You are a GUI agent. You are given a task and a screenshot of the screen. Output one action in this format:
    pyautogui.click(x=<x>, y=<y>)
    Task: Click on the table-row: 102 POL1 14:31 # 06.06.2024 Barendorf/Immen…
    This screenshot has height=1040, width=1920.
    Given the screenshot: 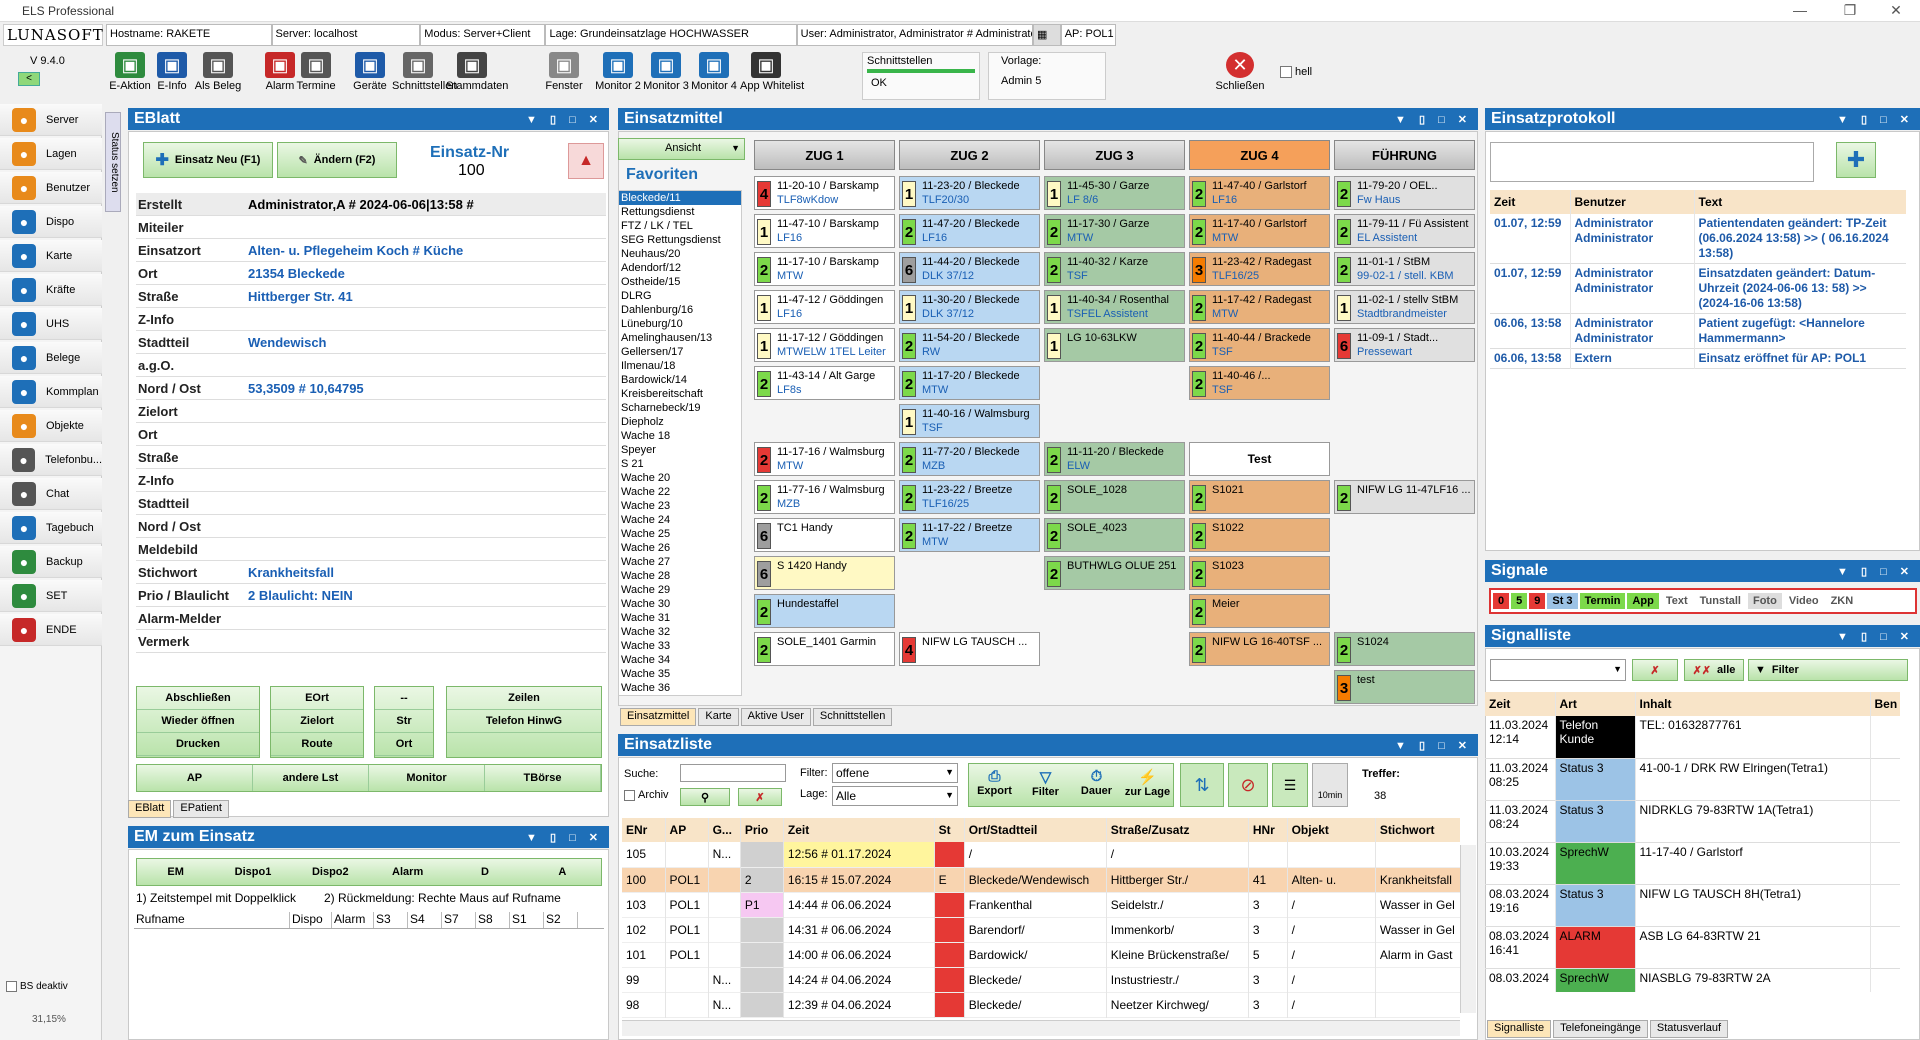 What is the action you would take?
    pyautogui.click(x=1041, y=929)
    